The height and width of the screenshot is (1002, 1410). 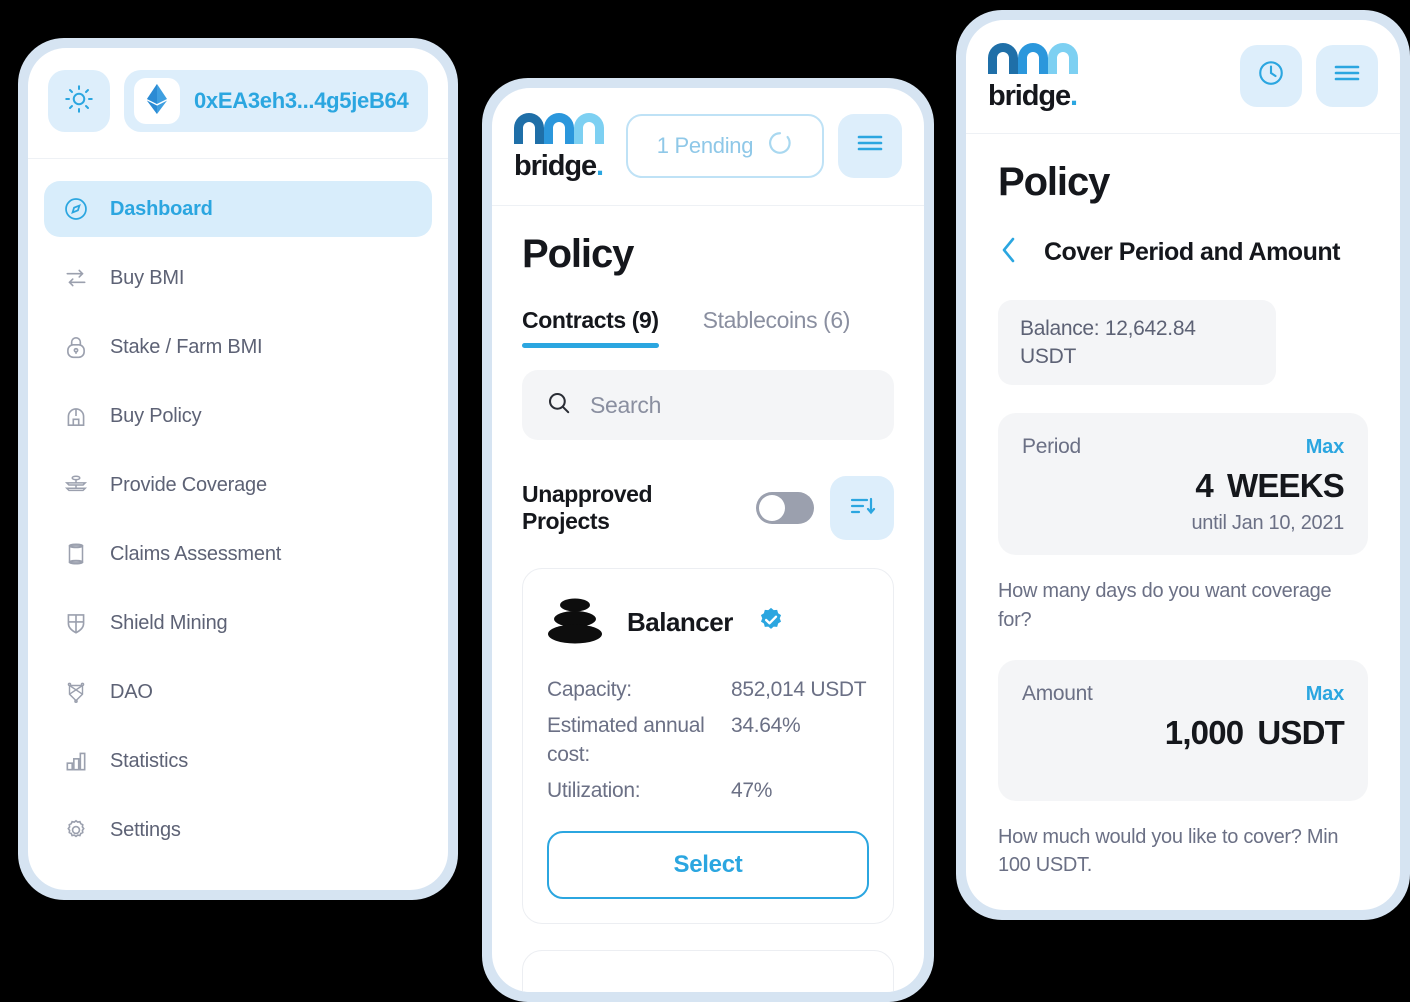 What do you see at coordinates (301, 100) in the screenshot?
I see `wallet-address-text: 0xEA3eh3...4g5jeB64` at bounding box center [301, 100].